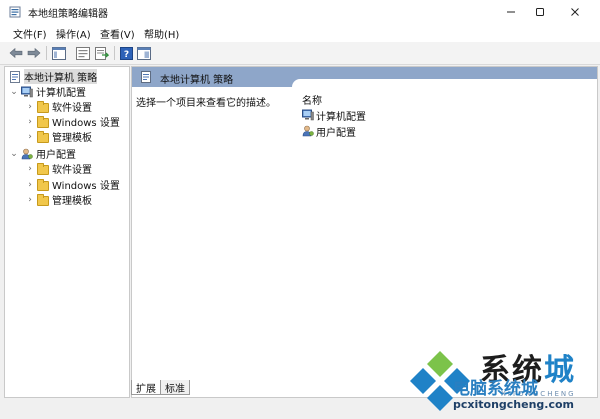 The image size is (600, 419). I want to click on tab-extended: 扩展, so click(146, 387).